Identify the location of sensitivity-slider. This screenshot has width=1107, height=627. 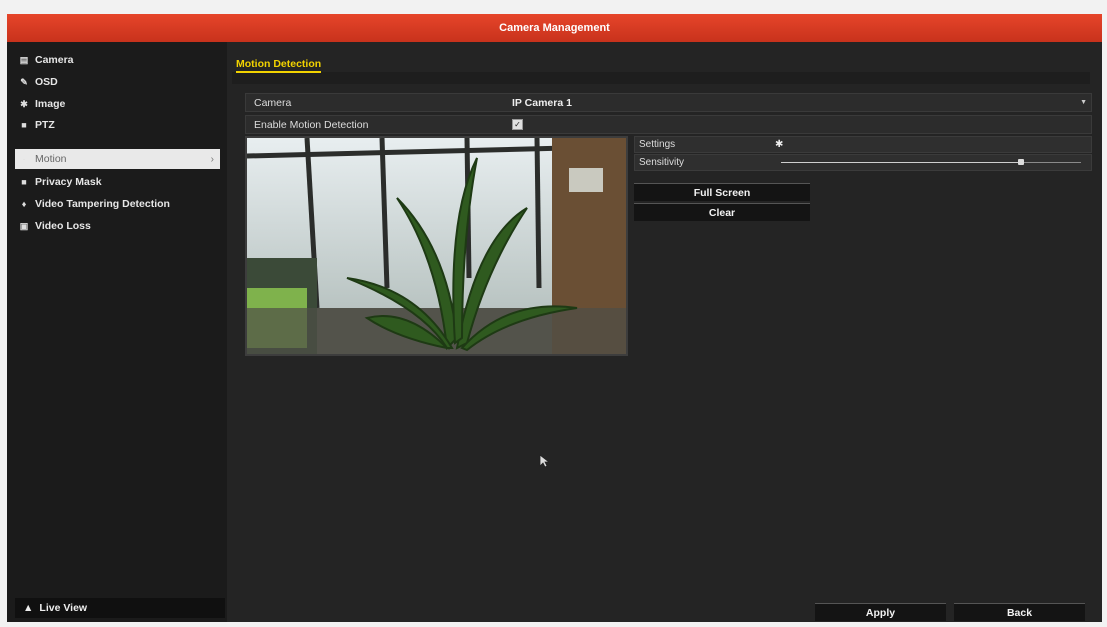
(931, 163).